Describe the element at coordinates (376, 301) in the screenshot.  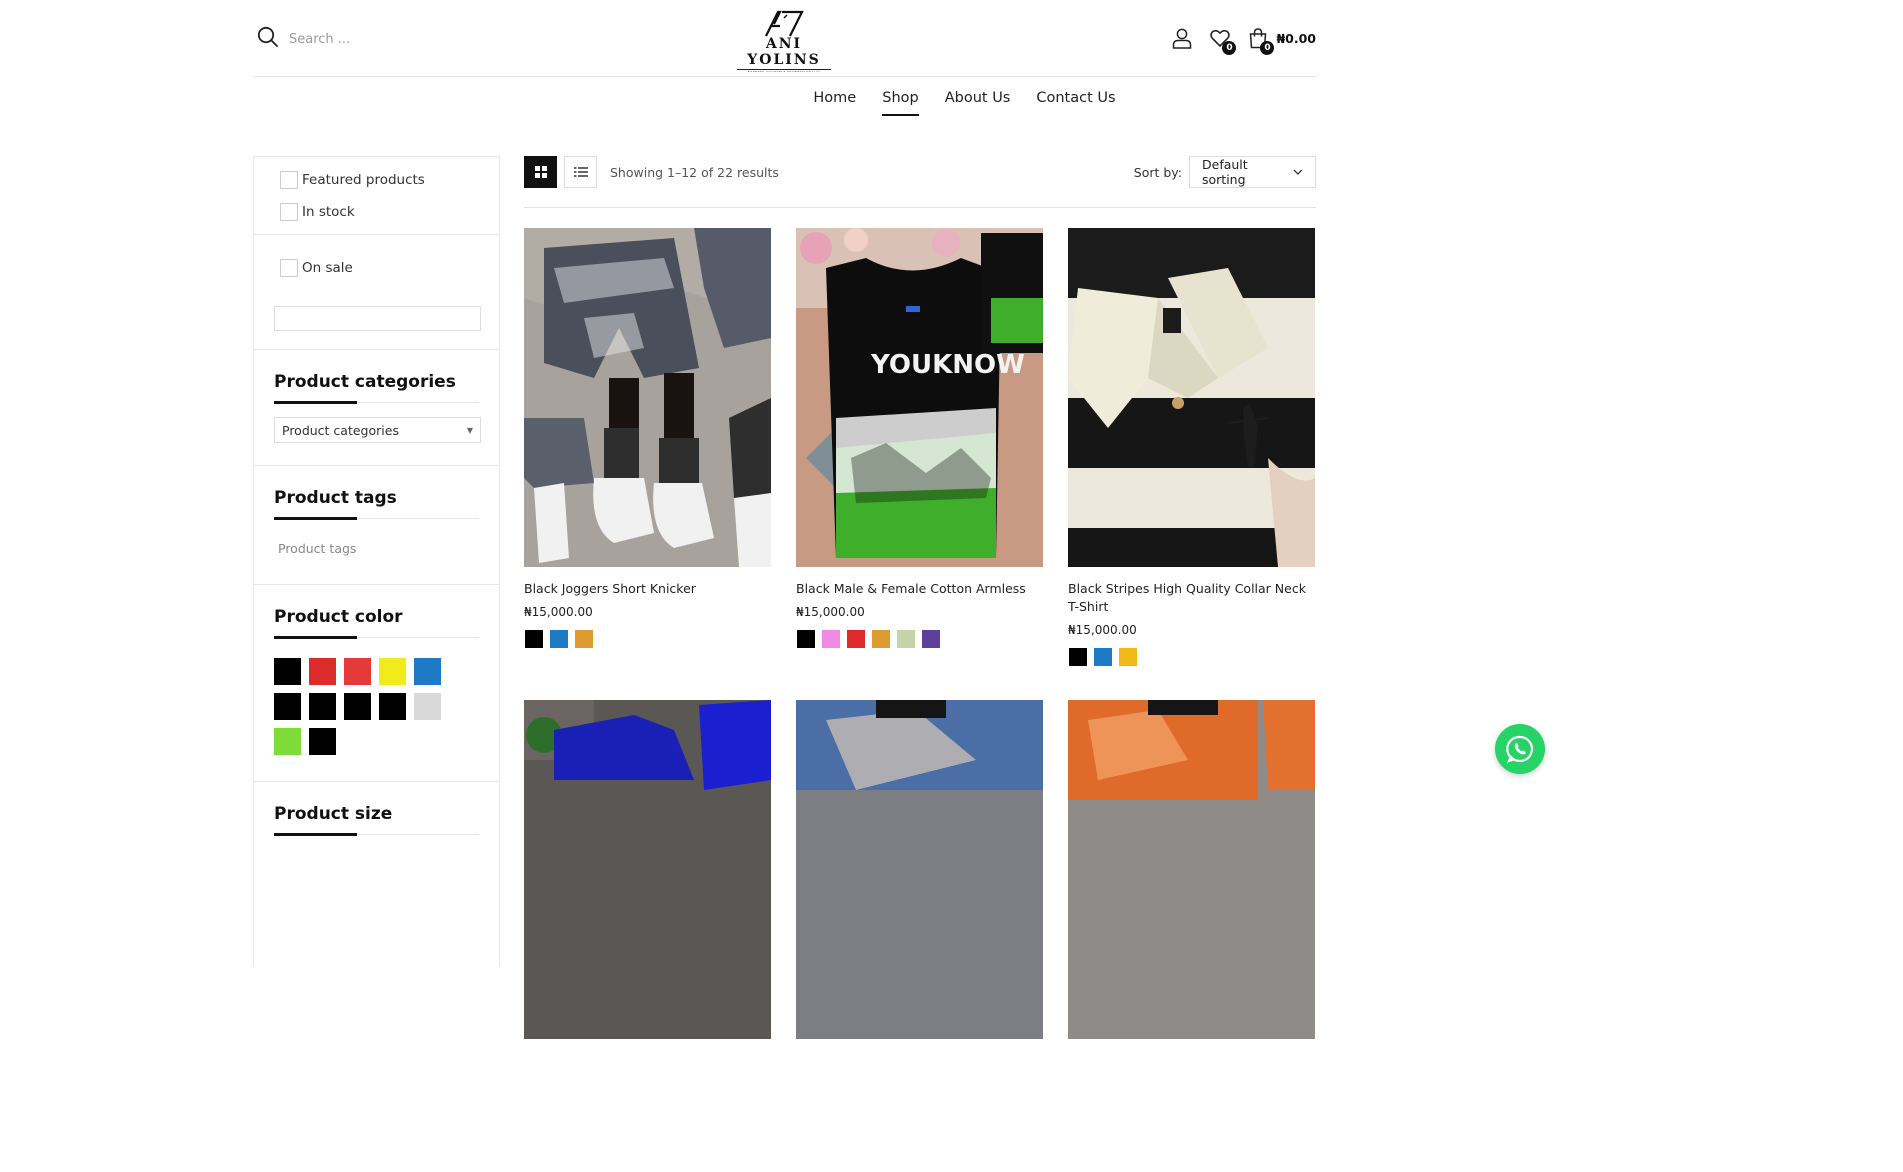
I see `on-sale-block: On sale` at that location.